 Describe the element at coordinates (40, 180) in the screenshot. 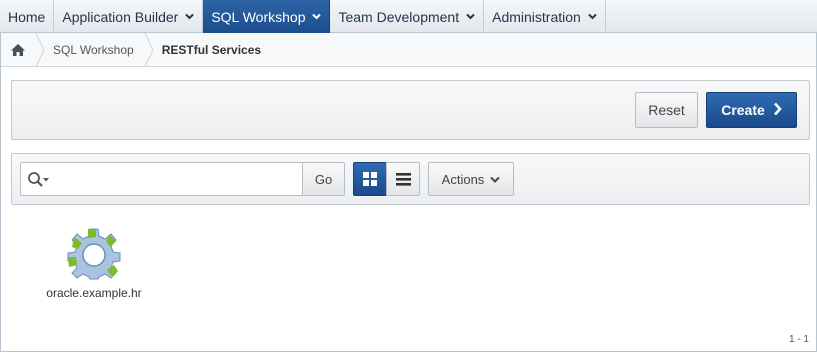

I see `search-icon` at that location.